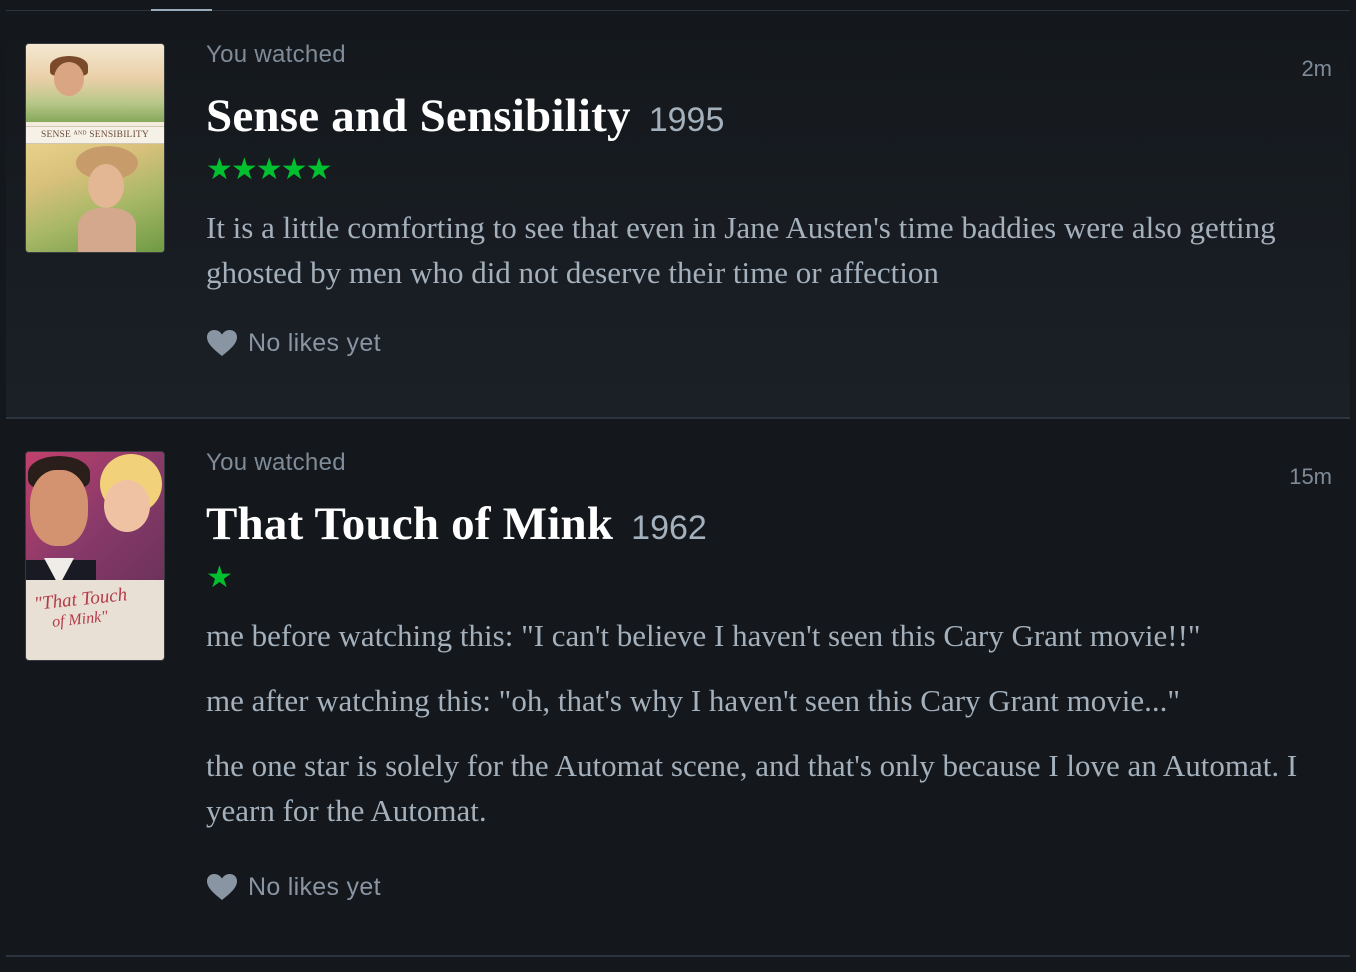  Describe the element at coordinates (768, 524) in the screenshot. I see `title-row: That Touch of Mink 1962` at that location.